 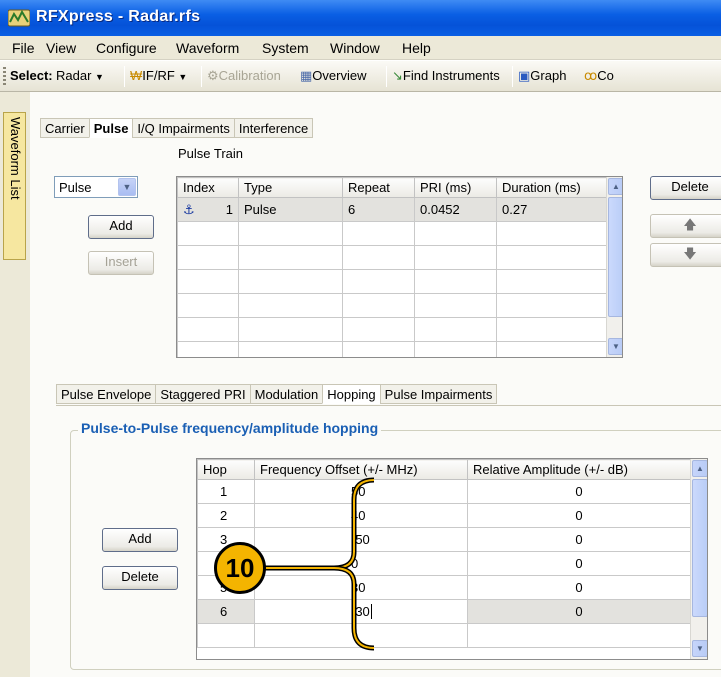 I want to click on tab-interference: Interference, so click(x=273, y=128).